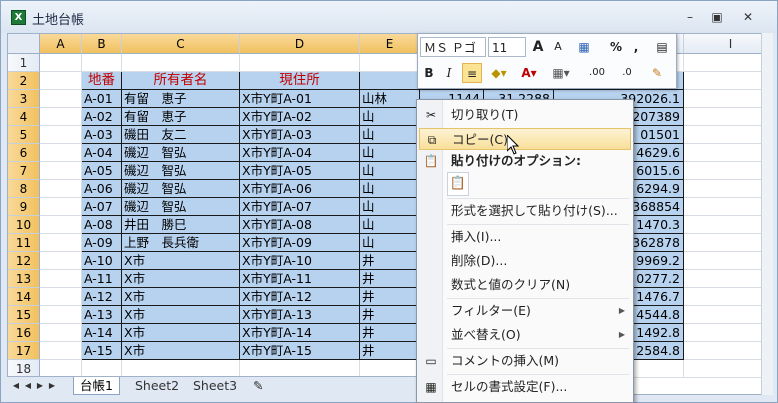  What do you see at coordinates (102, 207) in the screenshot?
I see `table-cell: A-07` at bounding box center [102, 207].